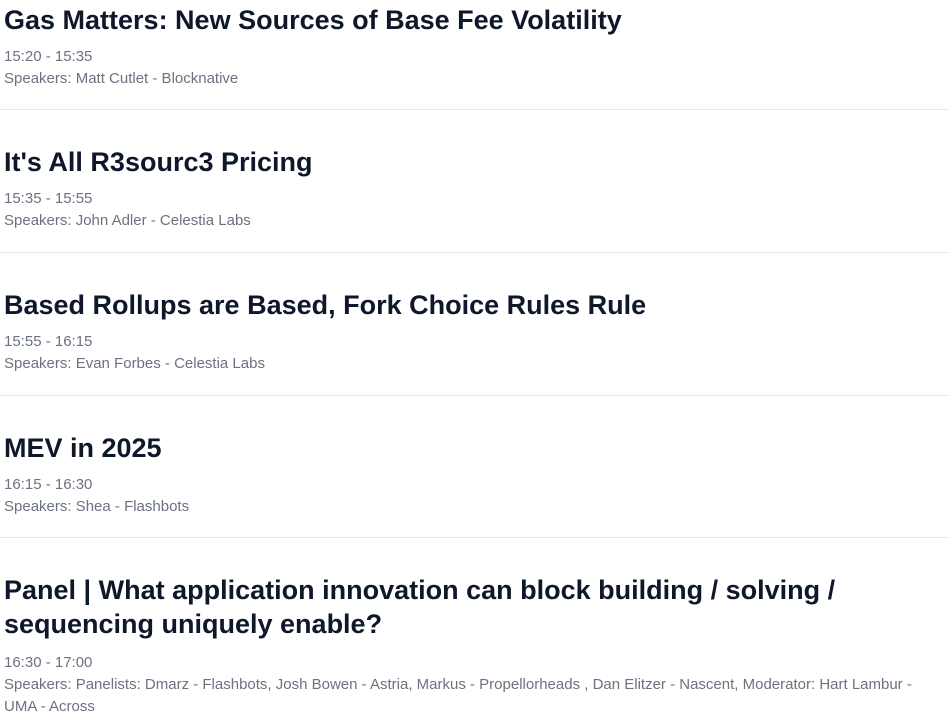  Describe the element at coordinates (127, 220) in the screenshot. I see `session-speakers: Speakers: John Adler - Celestia Labs` at that location.